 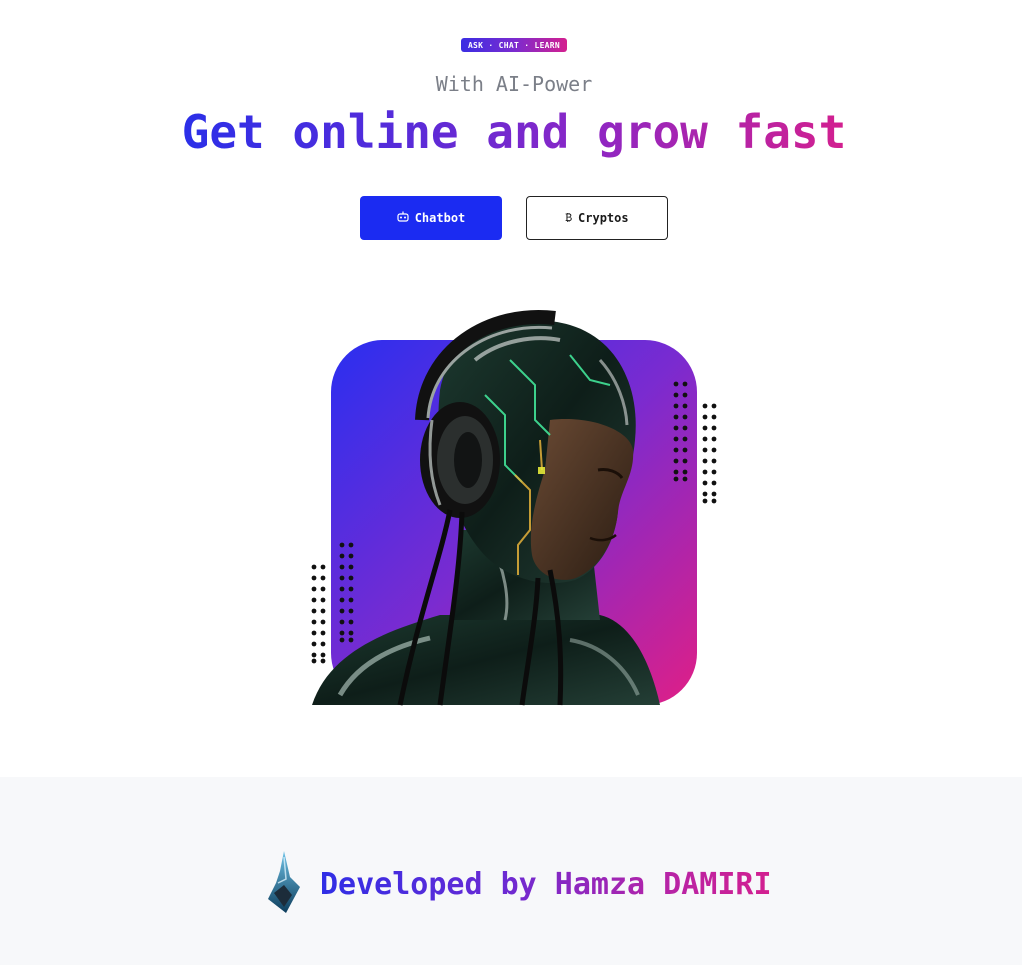 I want to click on tagline-badge: ASK · CHAT · LEARN, so click(x=514, y=45).